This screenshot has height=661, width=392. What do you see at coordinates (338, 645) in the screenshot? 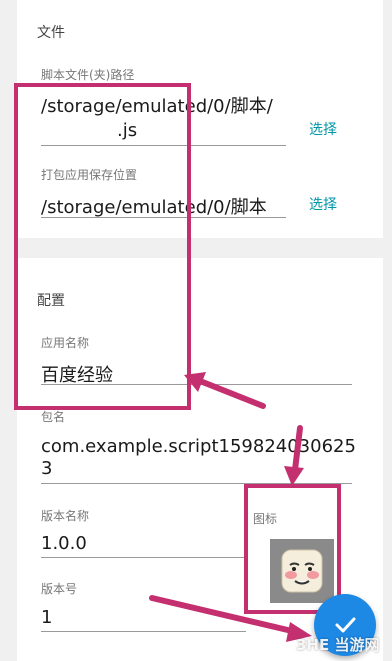
I see `watermark: 3HE 当游网` at bounding box center [338, 645].